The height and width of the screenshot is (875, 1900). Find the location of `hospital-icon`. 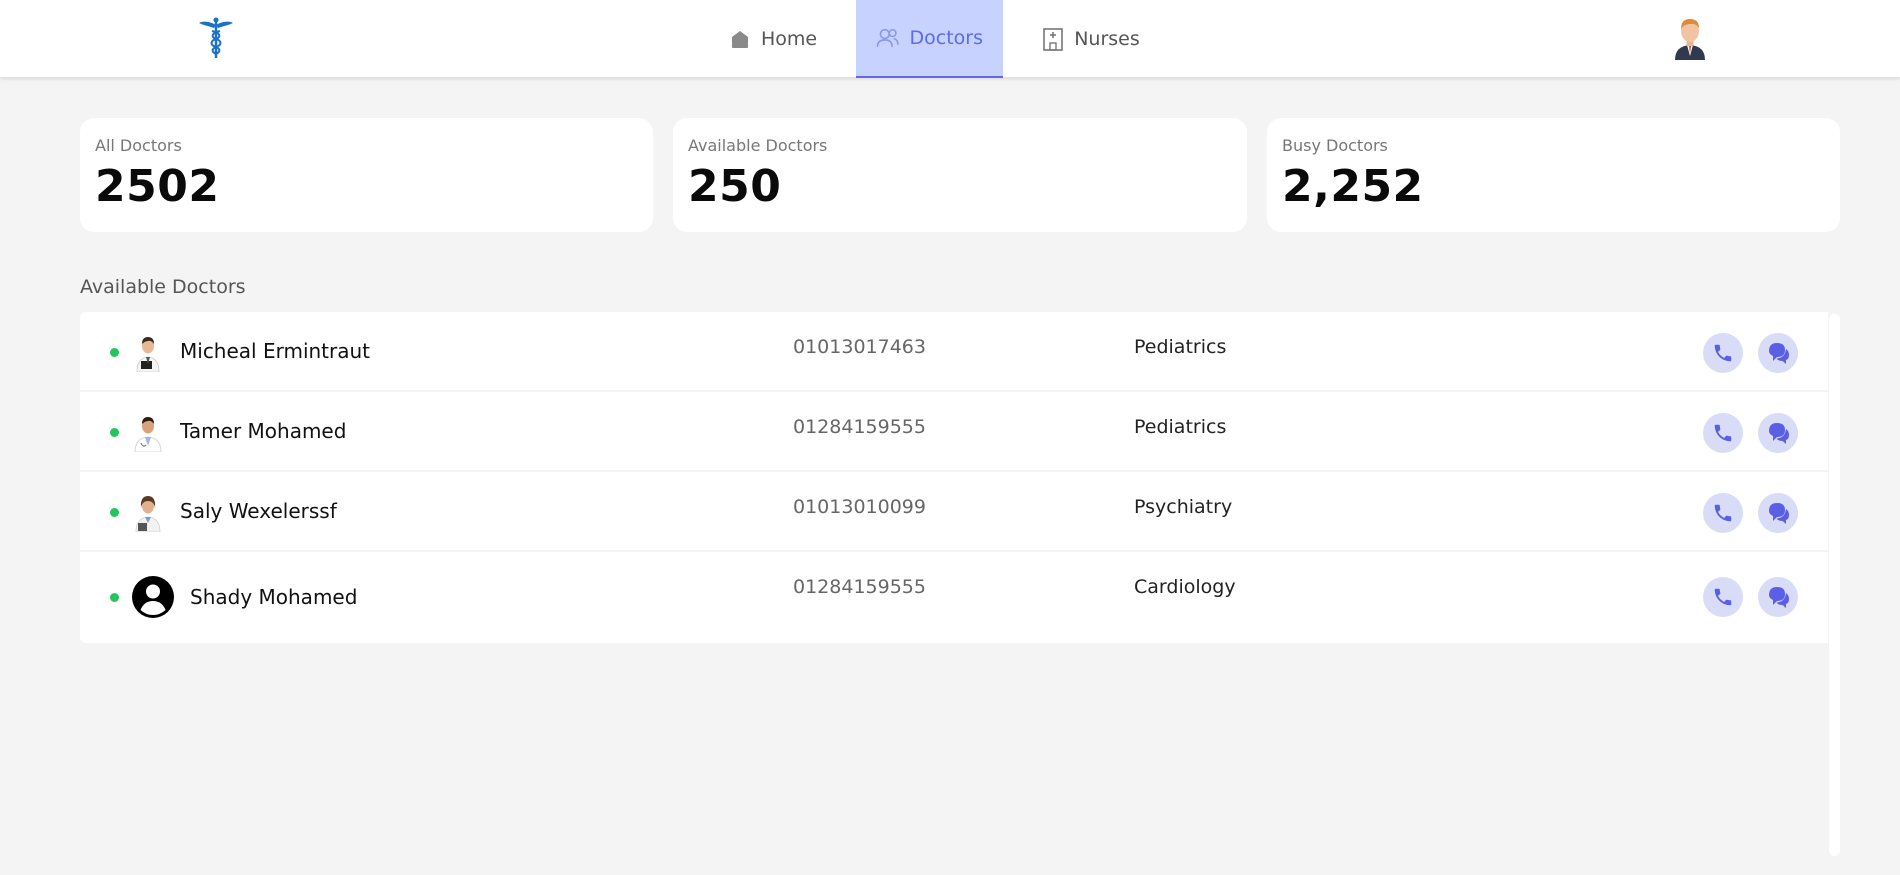

hospital-icon is located at coordinates (1053, 39).